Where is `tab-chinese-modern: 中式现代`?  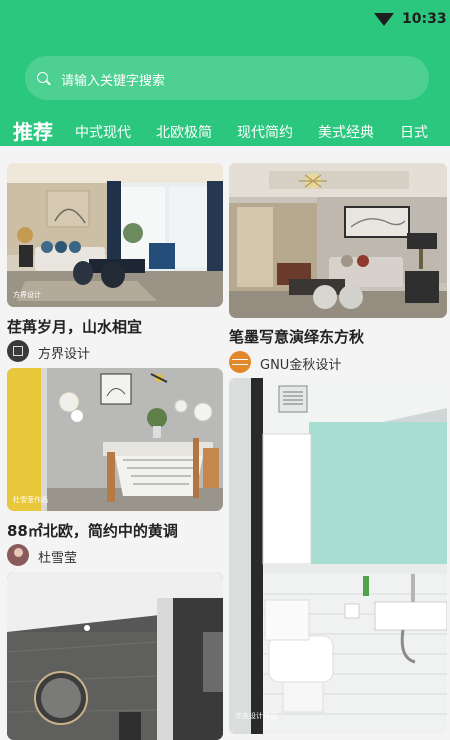 tab-chinese-modern: 中式现代 is located at coordinates (103, 132).